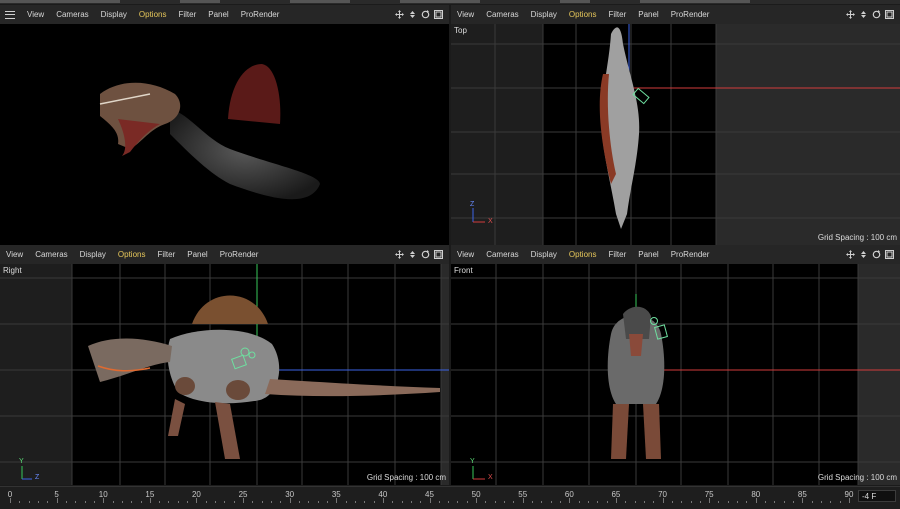  What do you see at coordinates (472, 204) in the screenshot?
I see `axis-z-label: Z` at bounding box center [472, 204].